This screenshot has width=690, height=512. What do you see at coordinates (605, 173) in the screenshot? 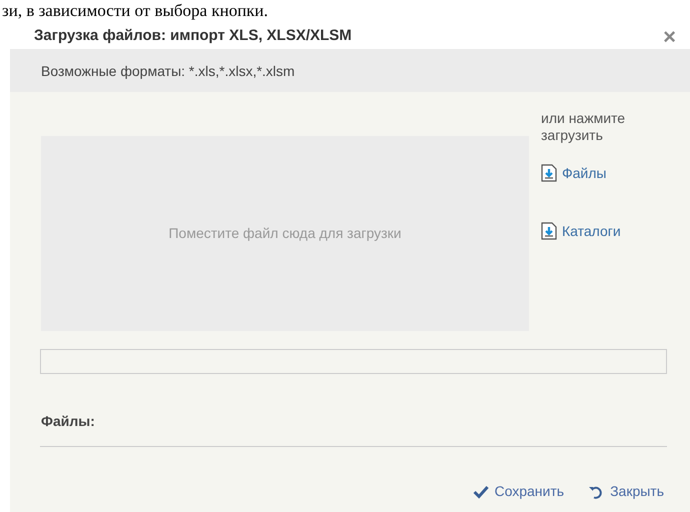
I see `upload-link: Файлы` at bounding box center [605, 173].